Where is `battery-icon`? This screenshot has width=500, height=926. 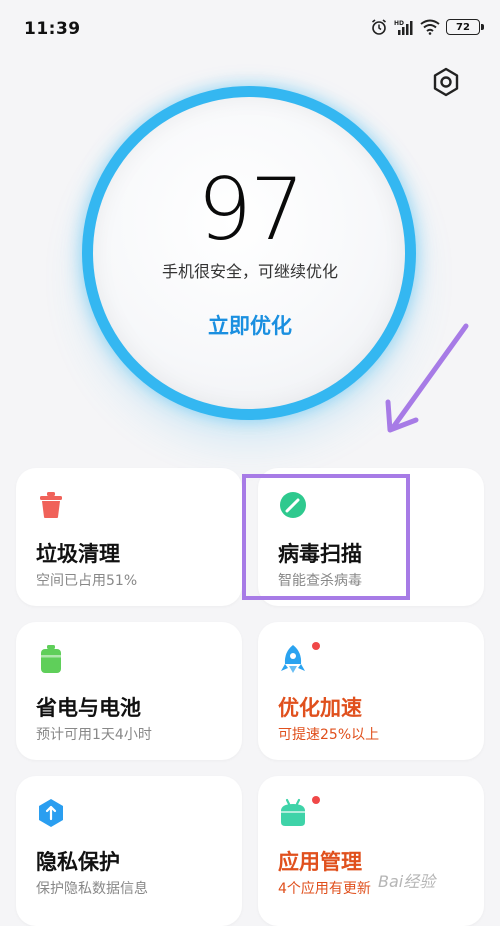 battery-icon is located at coordinates (51, 659).